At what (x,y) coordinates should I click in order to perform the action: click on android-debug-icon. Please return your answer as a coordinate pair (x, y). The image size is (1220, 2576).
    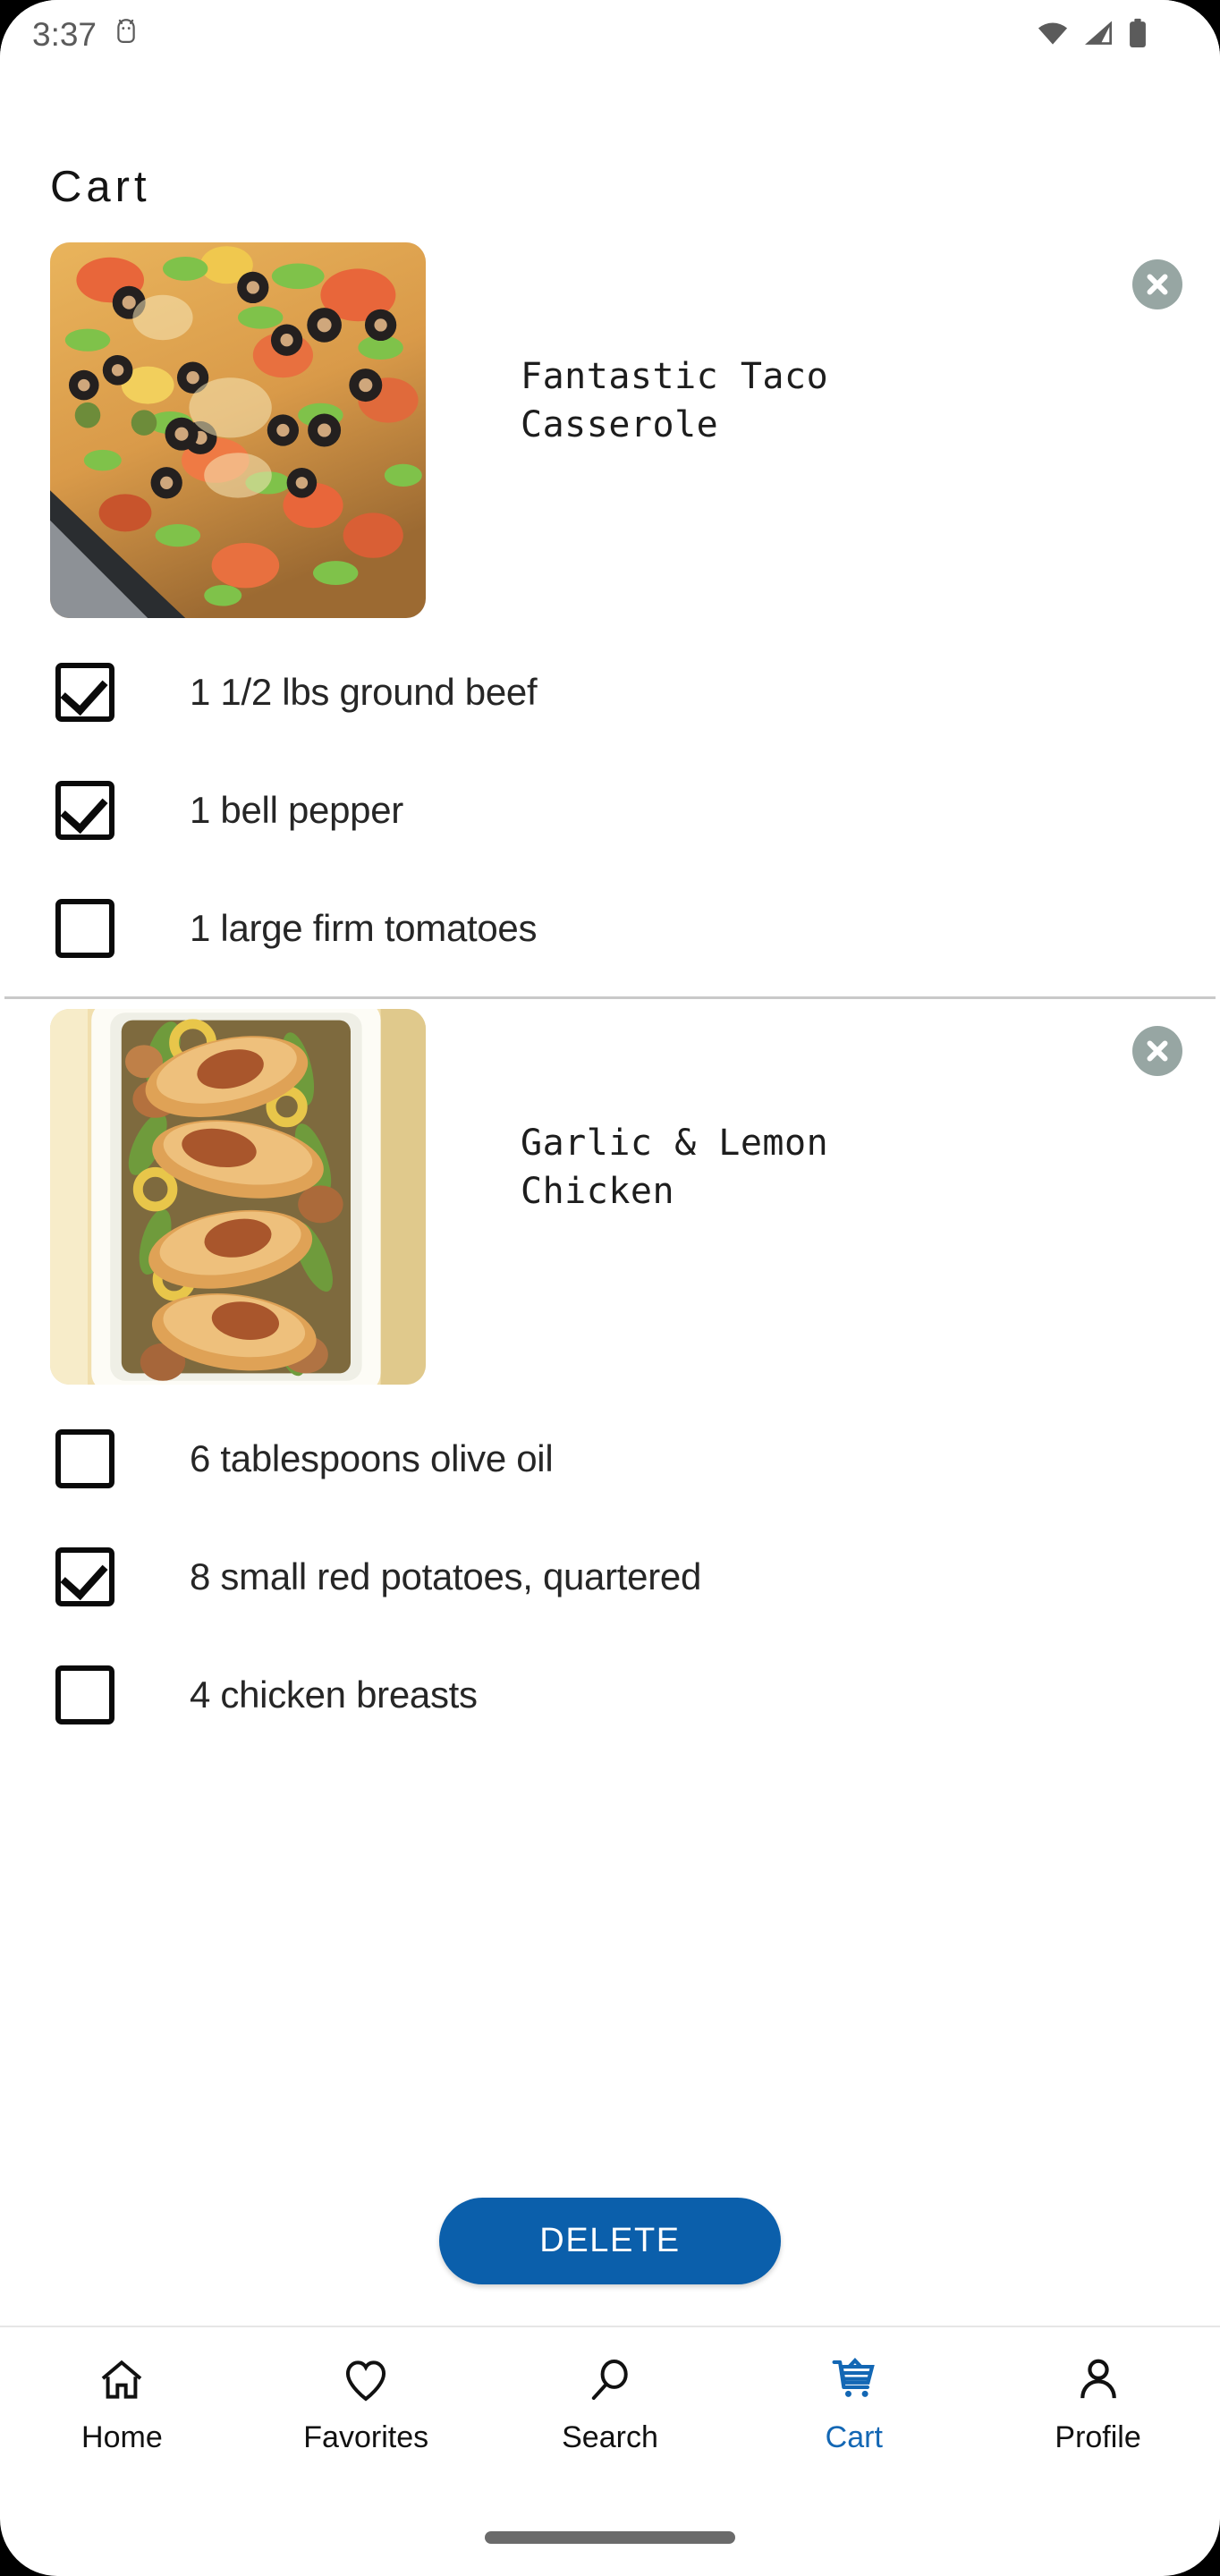
    Looking at the image, I should click on (127, 35).